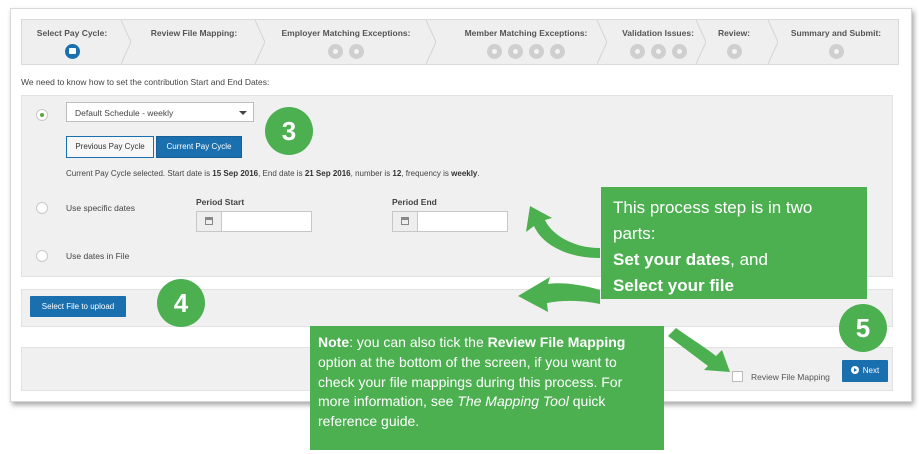 The image size is (919, 454). Describe the element at coordinates (658, 33) in the screenshot. I see `step-label: Validation Issues:` at that location.